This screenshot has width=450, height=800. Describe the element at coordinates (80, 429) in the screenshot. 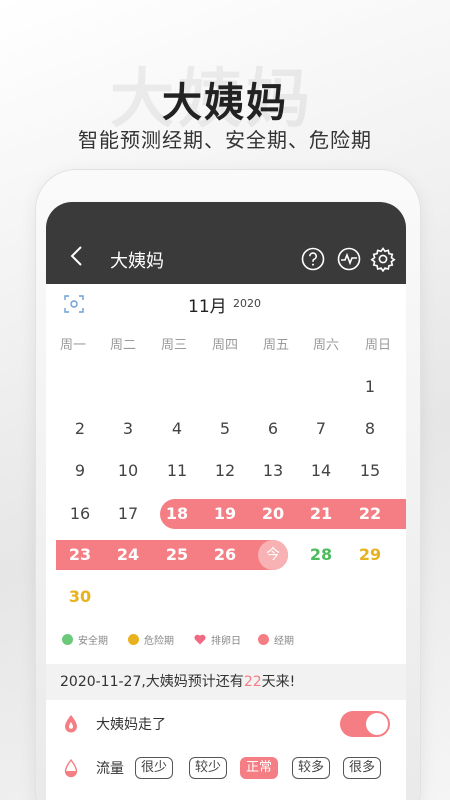

I see `day-cell: 2` at that location.